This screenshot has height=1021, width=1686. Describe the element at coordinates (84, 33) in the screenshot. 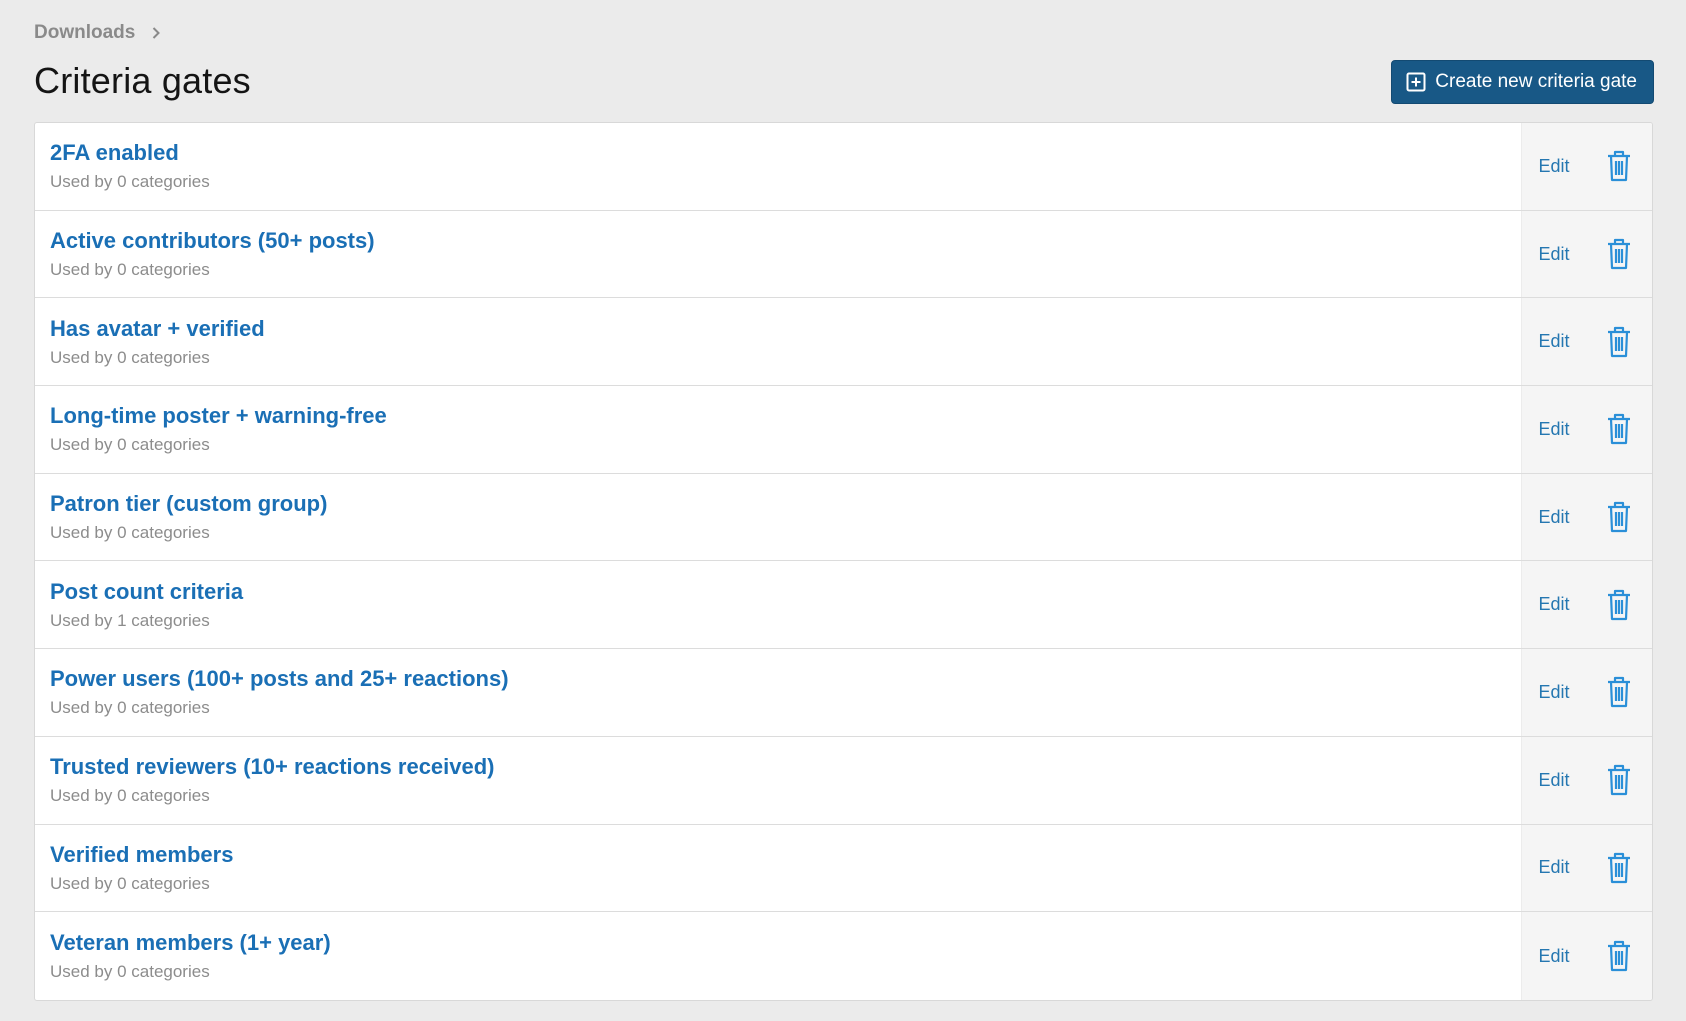

I see `breadcrumb-item-downloads: Downloads` at that location.